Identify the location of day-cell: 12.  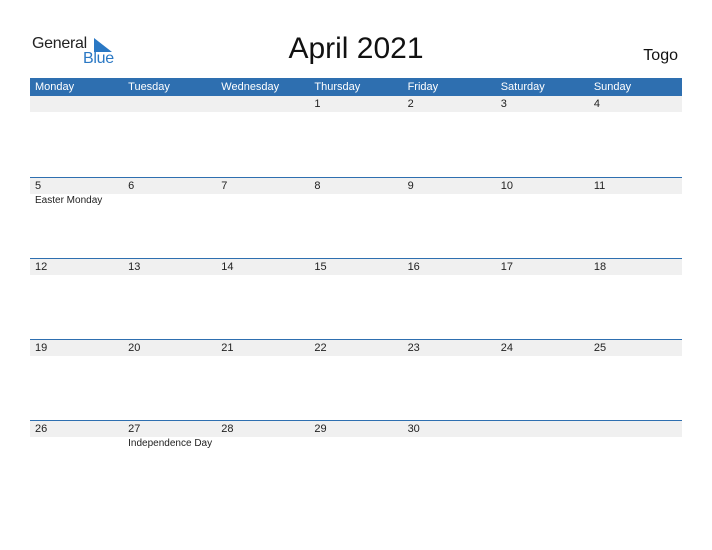
(76, 267).